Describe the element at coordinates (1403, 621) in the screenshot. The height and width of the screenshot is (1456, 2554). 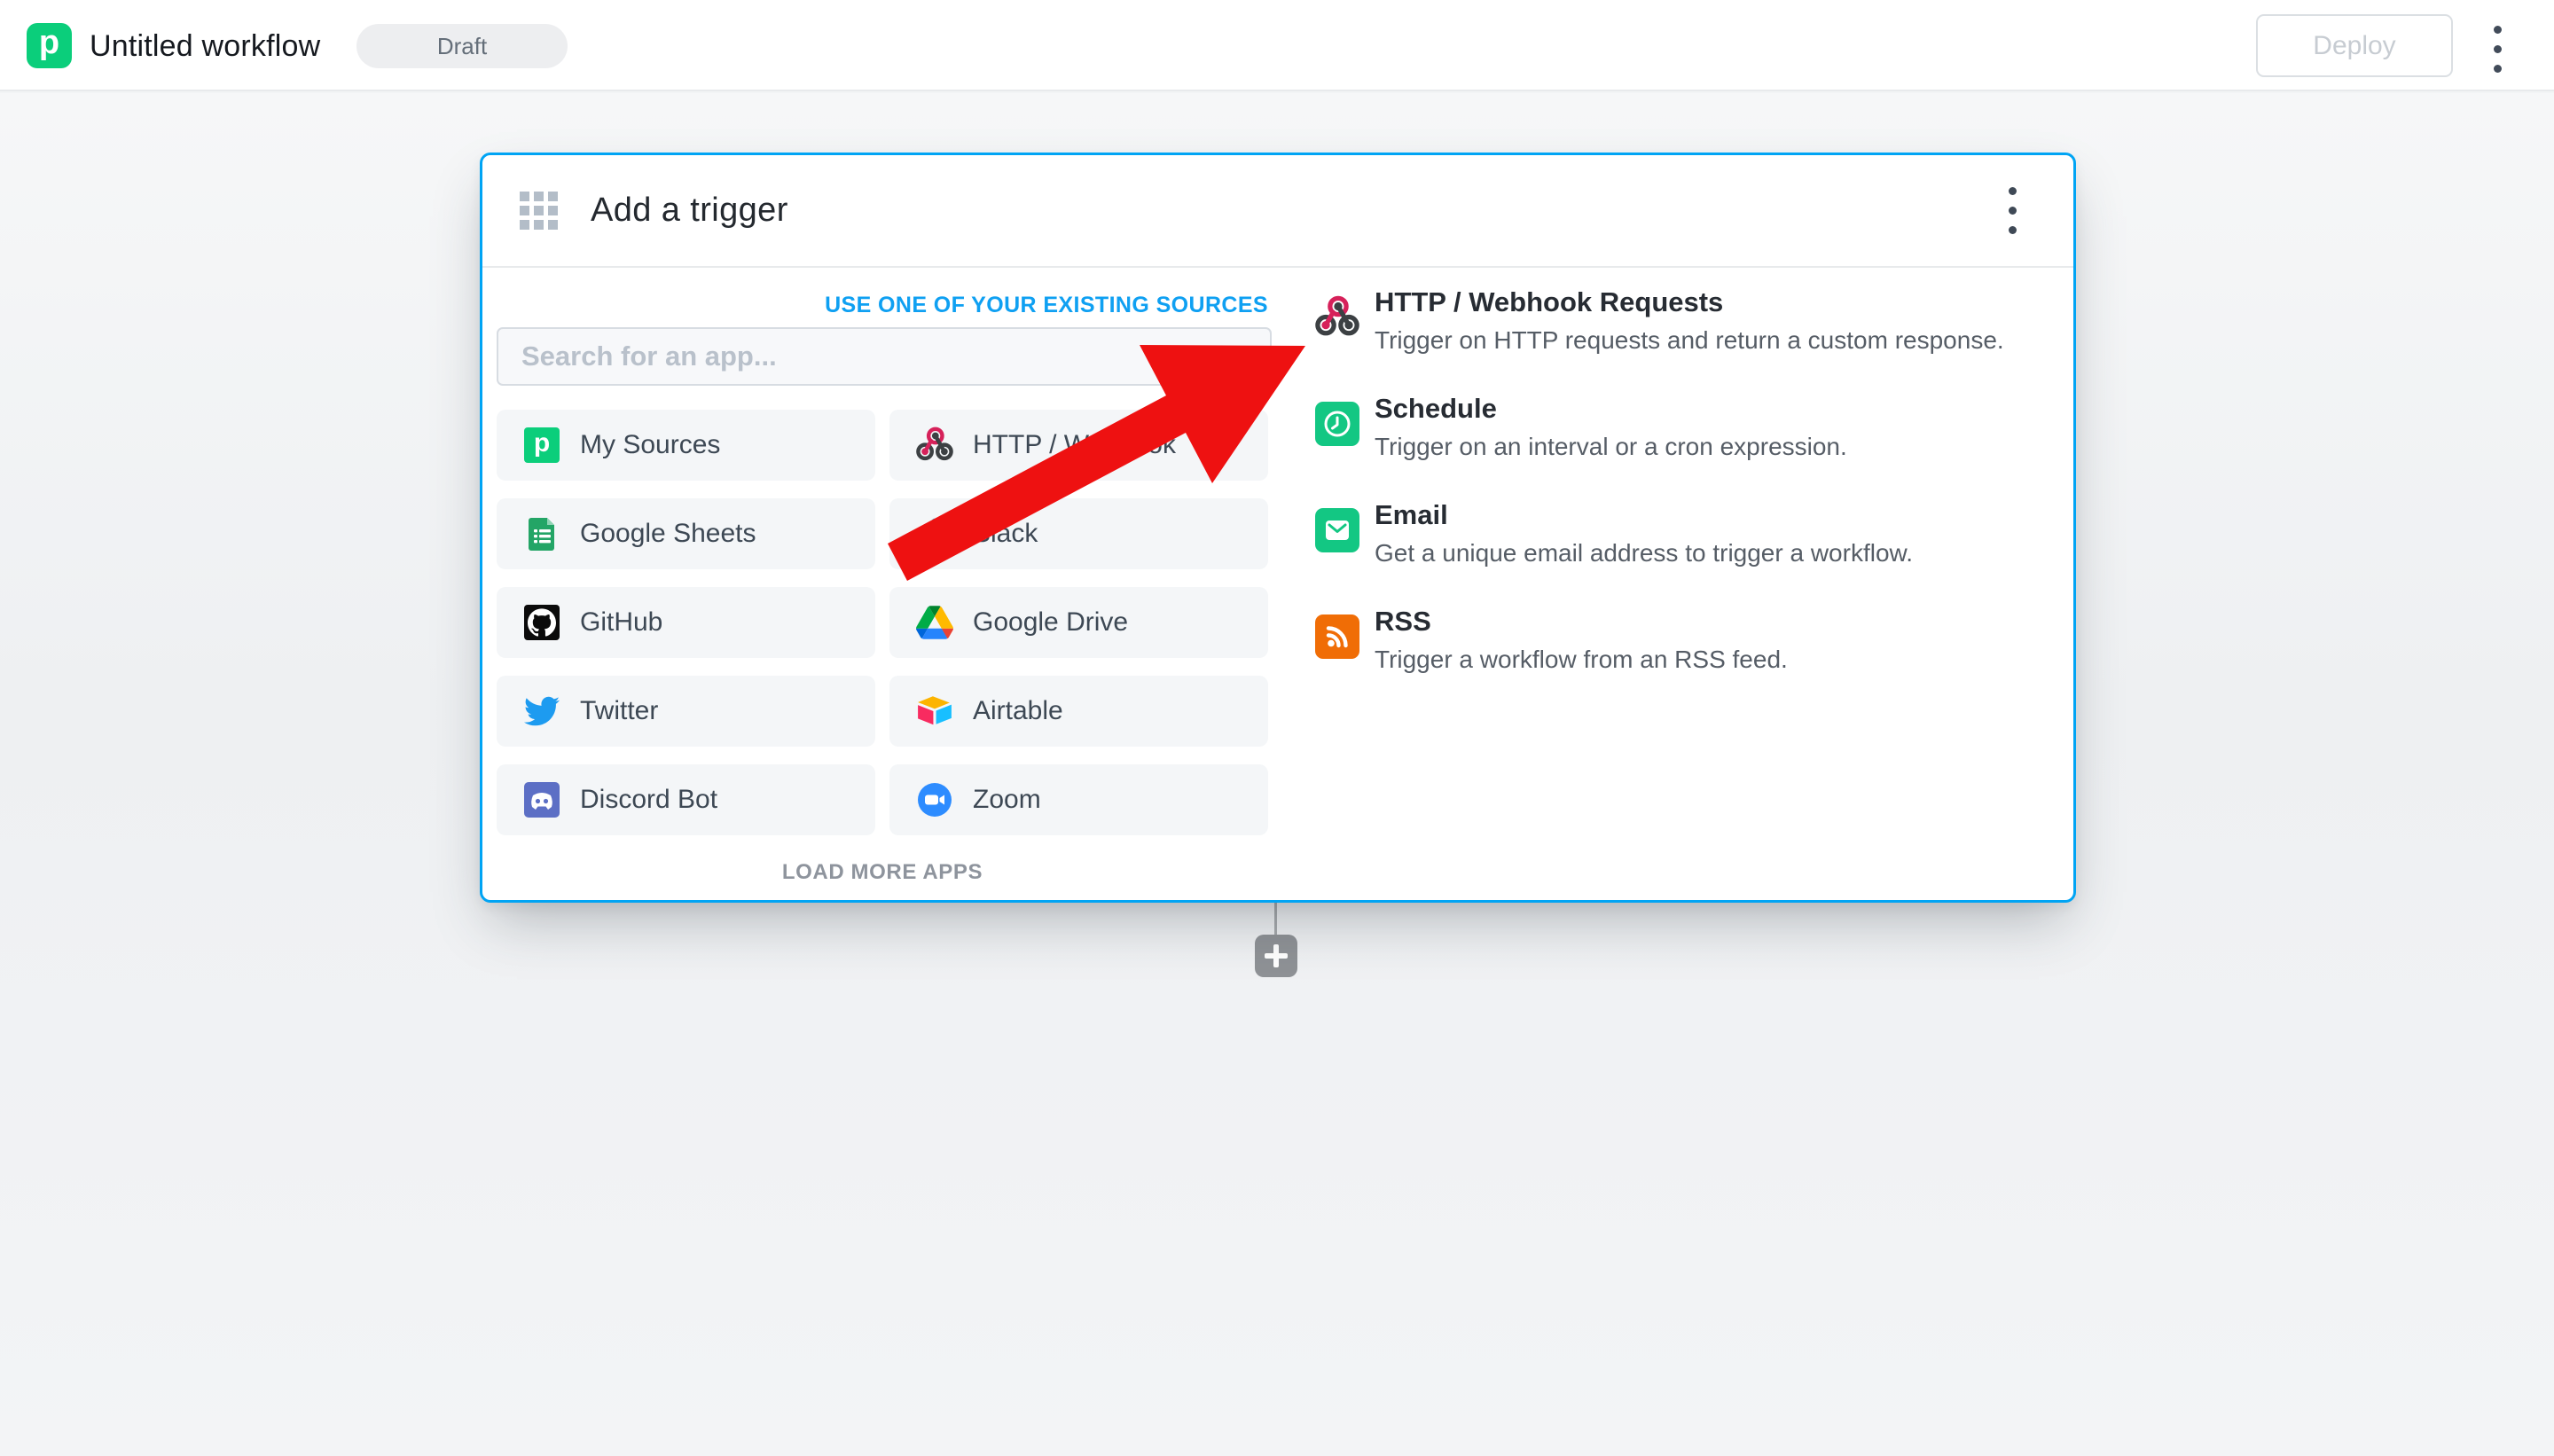
I see `trigger-title: RSS` at that location.